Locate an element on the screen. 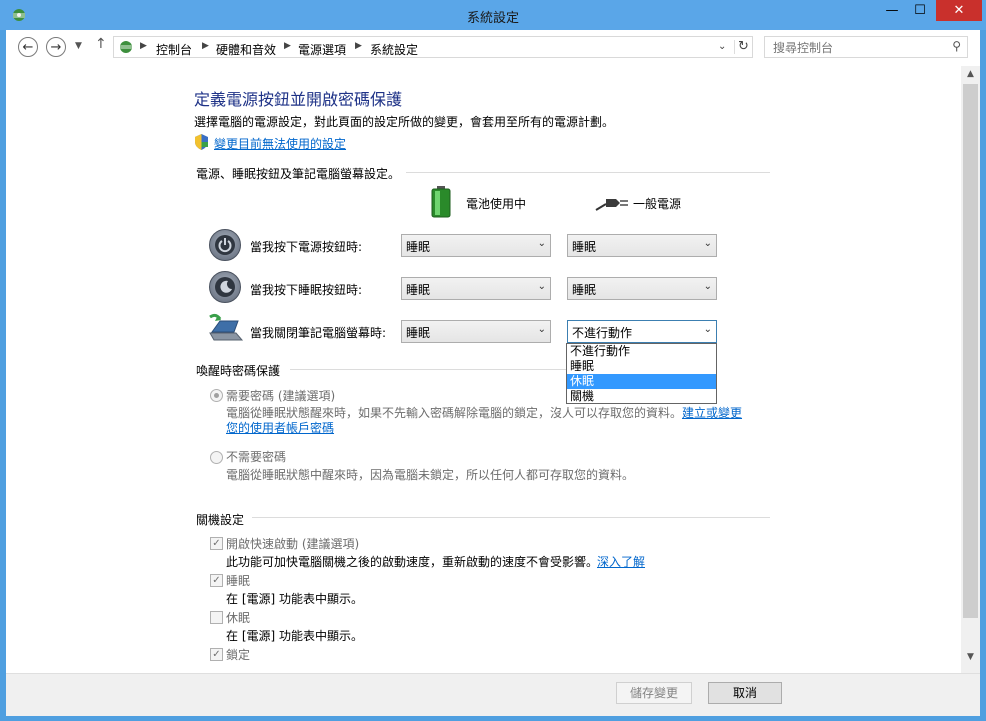  maximize-icon: ☐ is located at coordinates (920, 10).